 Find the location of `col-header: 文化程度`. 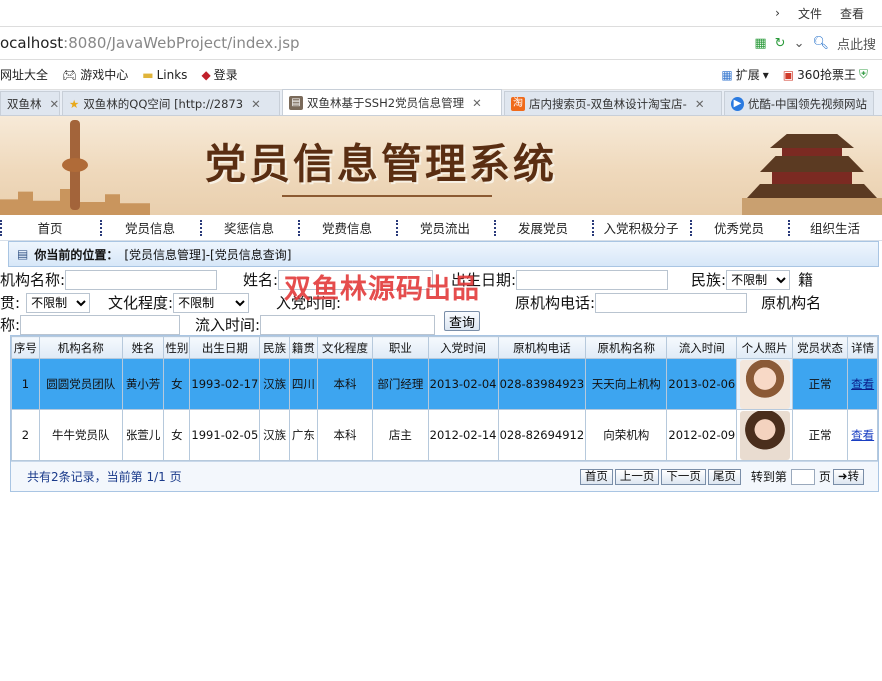

col-header: 文化程度 is located at coordinates (345, 347).